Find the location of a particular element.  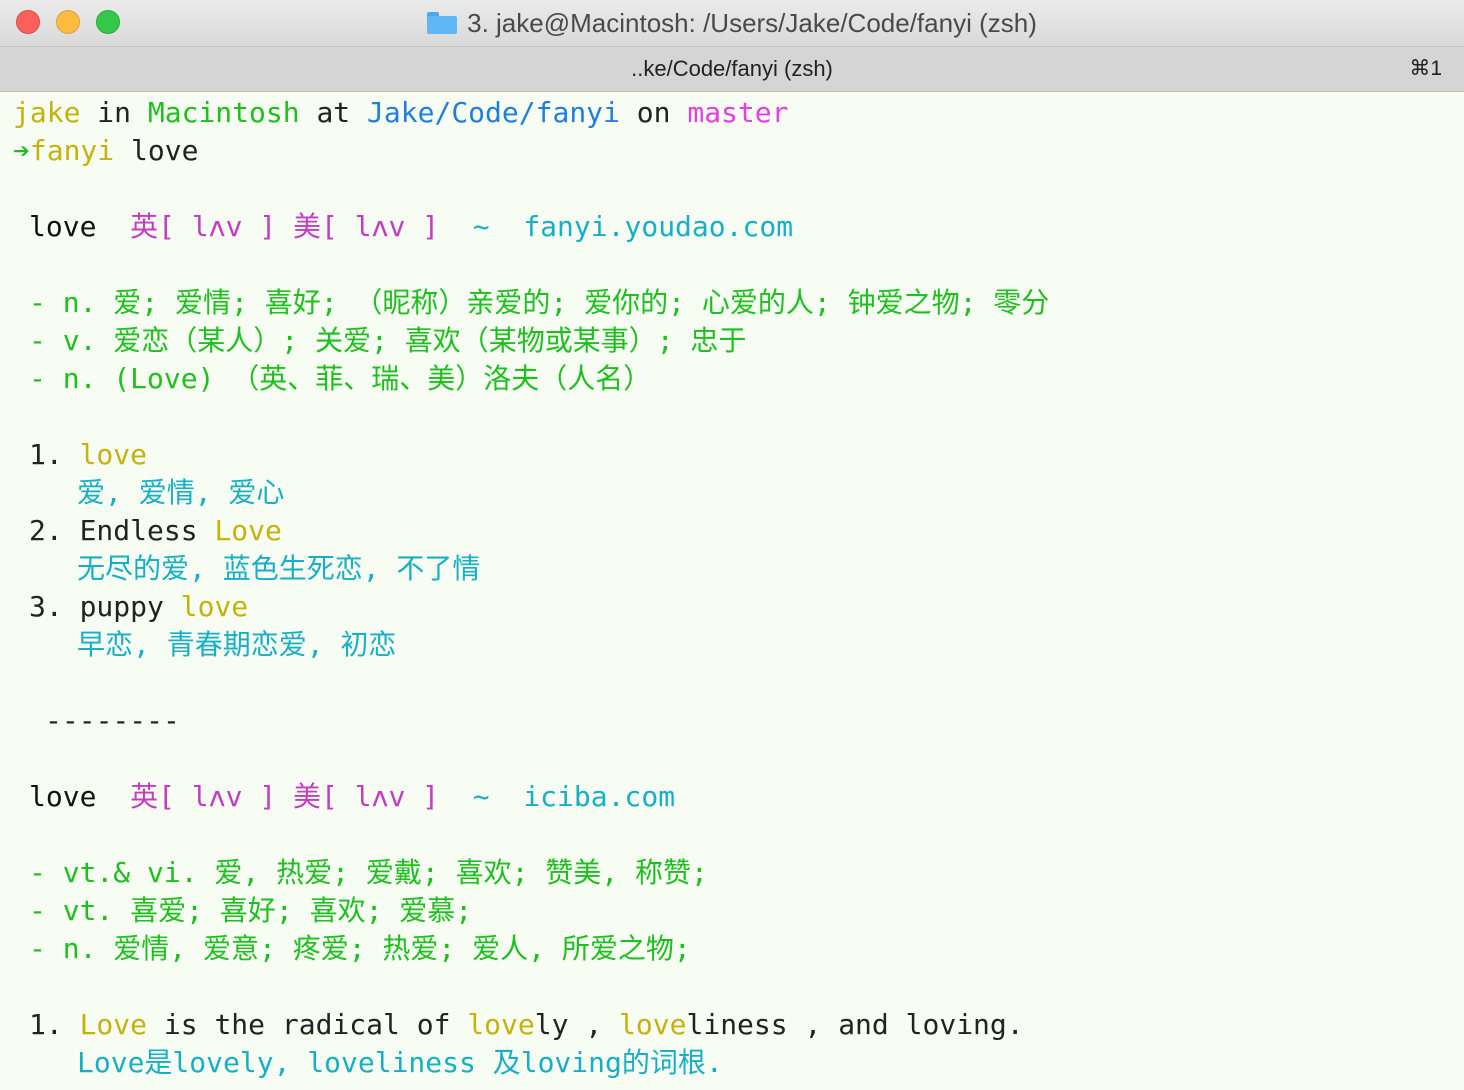

sentence-text: is the radical of is located at coordinates (307, 1024).